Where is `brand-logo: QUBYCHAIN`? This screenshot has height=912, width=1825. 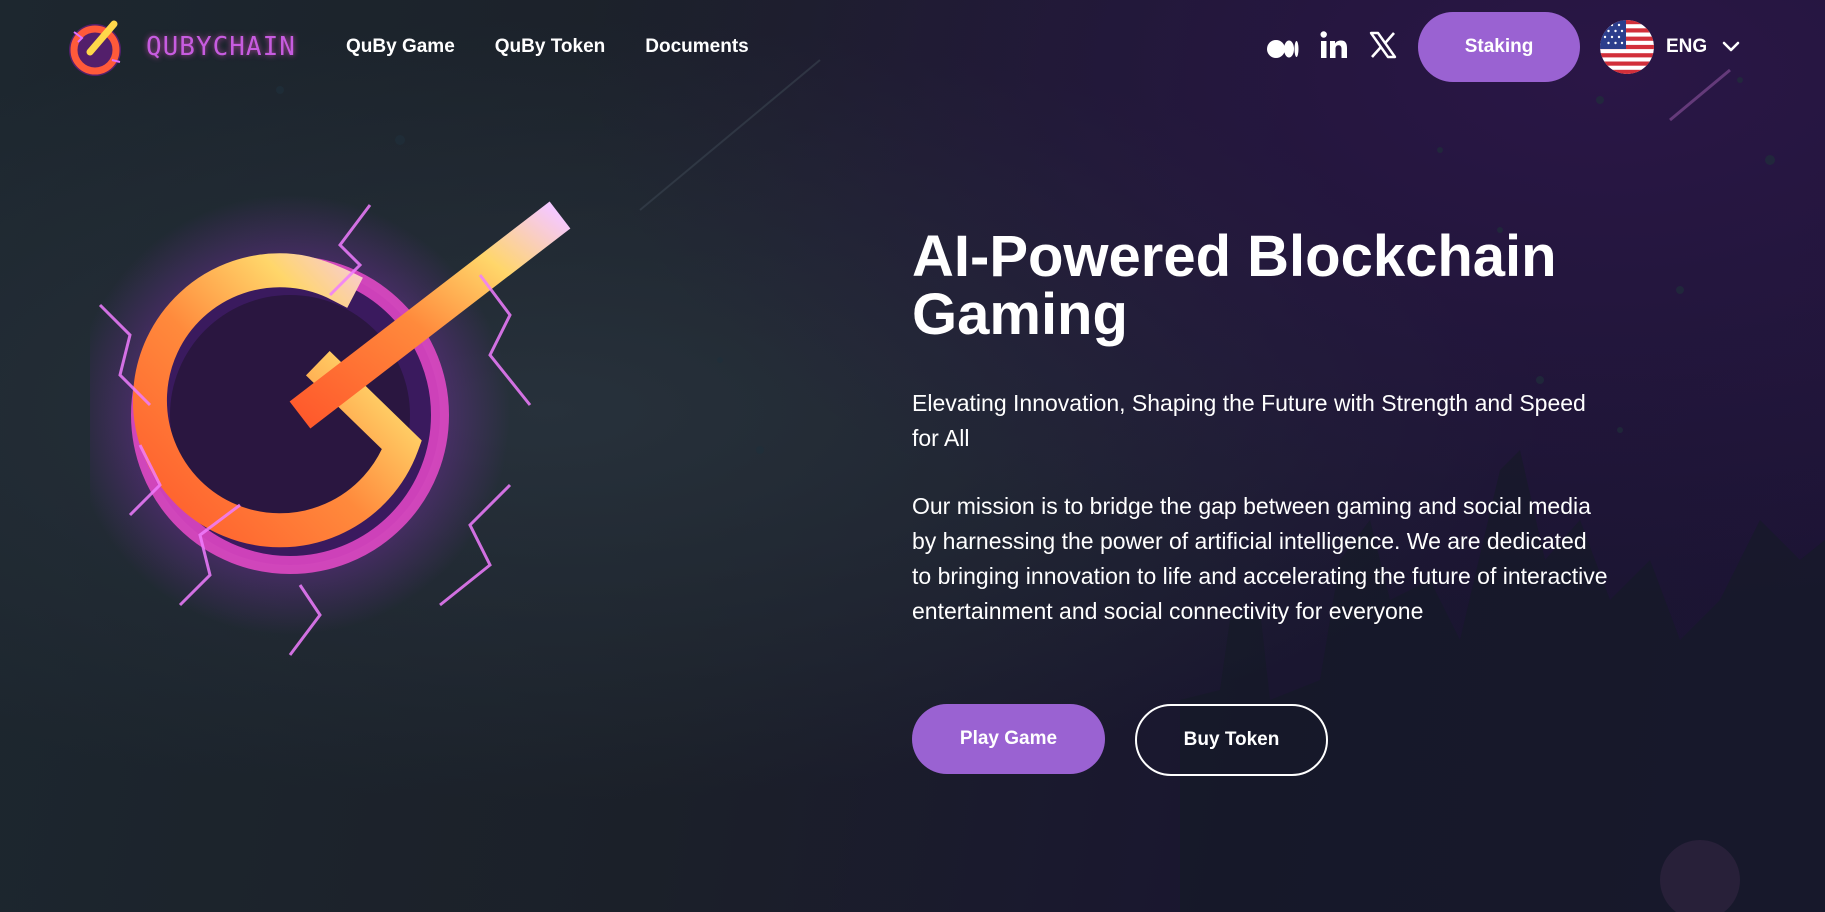 brand-logo: QUBYCHAIN is located at coordinates (179, 47).